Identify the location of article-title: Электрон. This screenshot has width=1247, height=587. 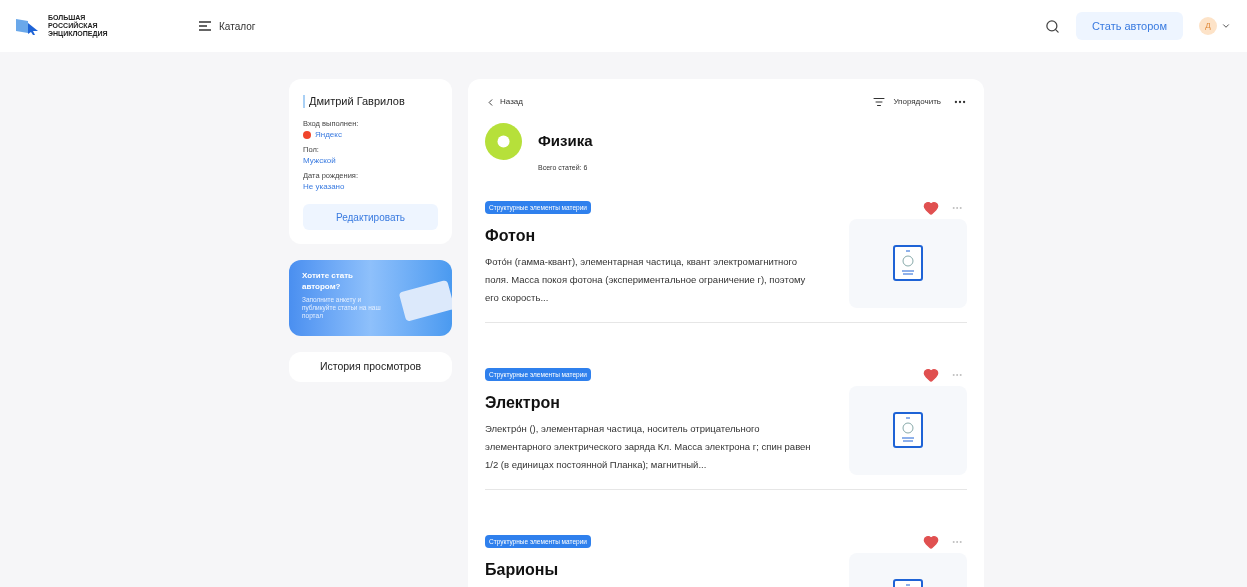
(667, 402).